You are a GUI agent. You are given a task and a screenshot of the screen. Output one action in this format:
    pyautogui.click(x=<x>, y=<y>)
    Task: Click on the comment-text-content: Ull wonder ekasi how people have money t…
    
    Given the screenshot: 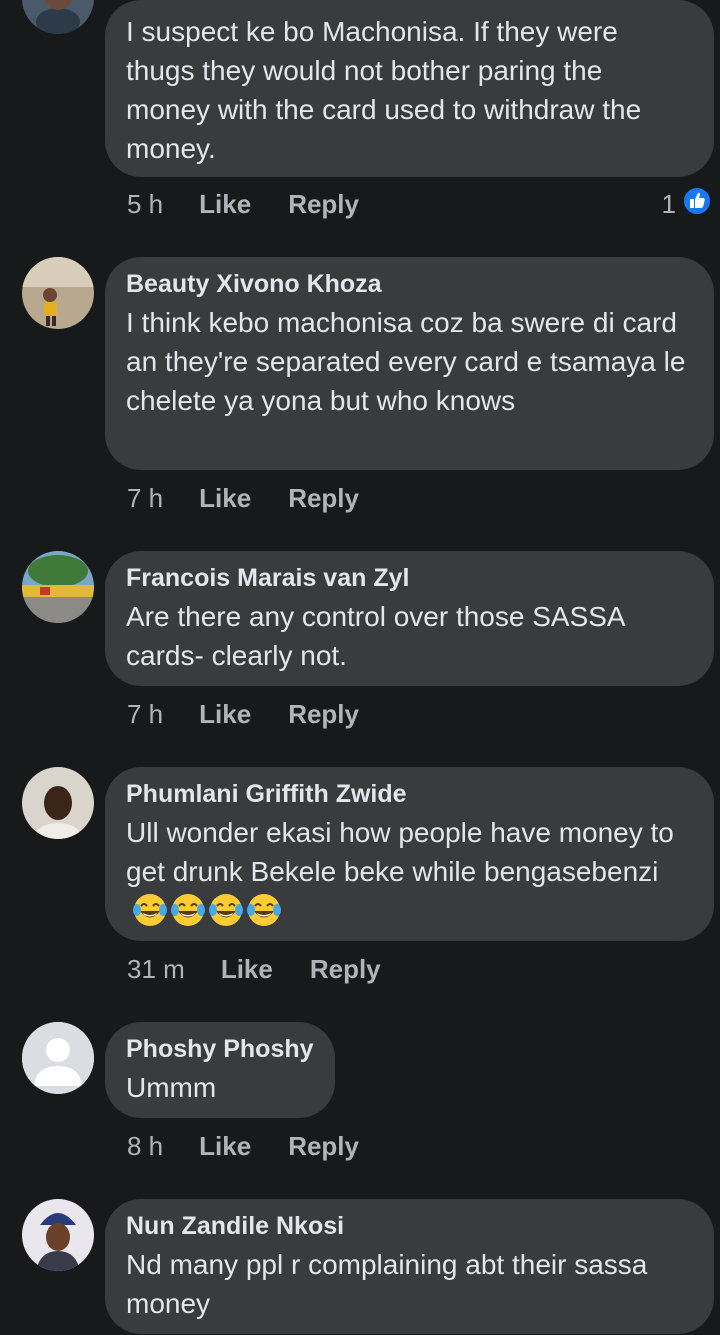 What is the action you would take?
    pyautogui.click(x=400, y=852)
    